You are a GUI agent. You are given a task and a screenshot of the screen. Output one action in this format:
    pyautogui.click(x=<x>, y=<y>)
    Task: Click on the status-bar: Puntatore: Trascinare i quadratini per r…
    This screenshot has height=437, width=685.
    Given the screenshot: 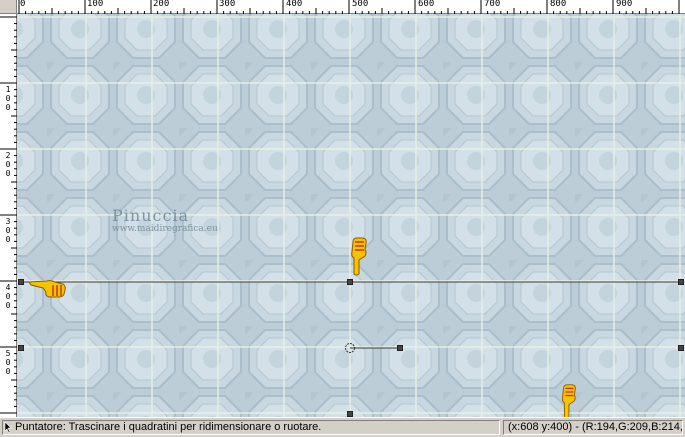 What is the action you would take?
    pyautogui.click(x=342, y=427)
    